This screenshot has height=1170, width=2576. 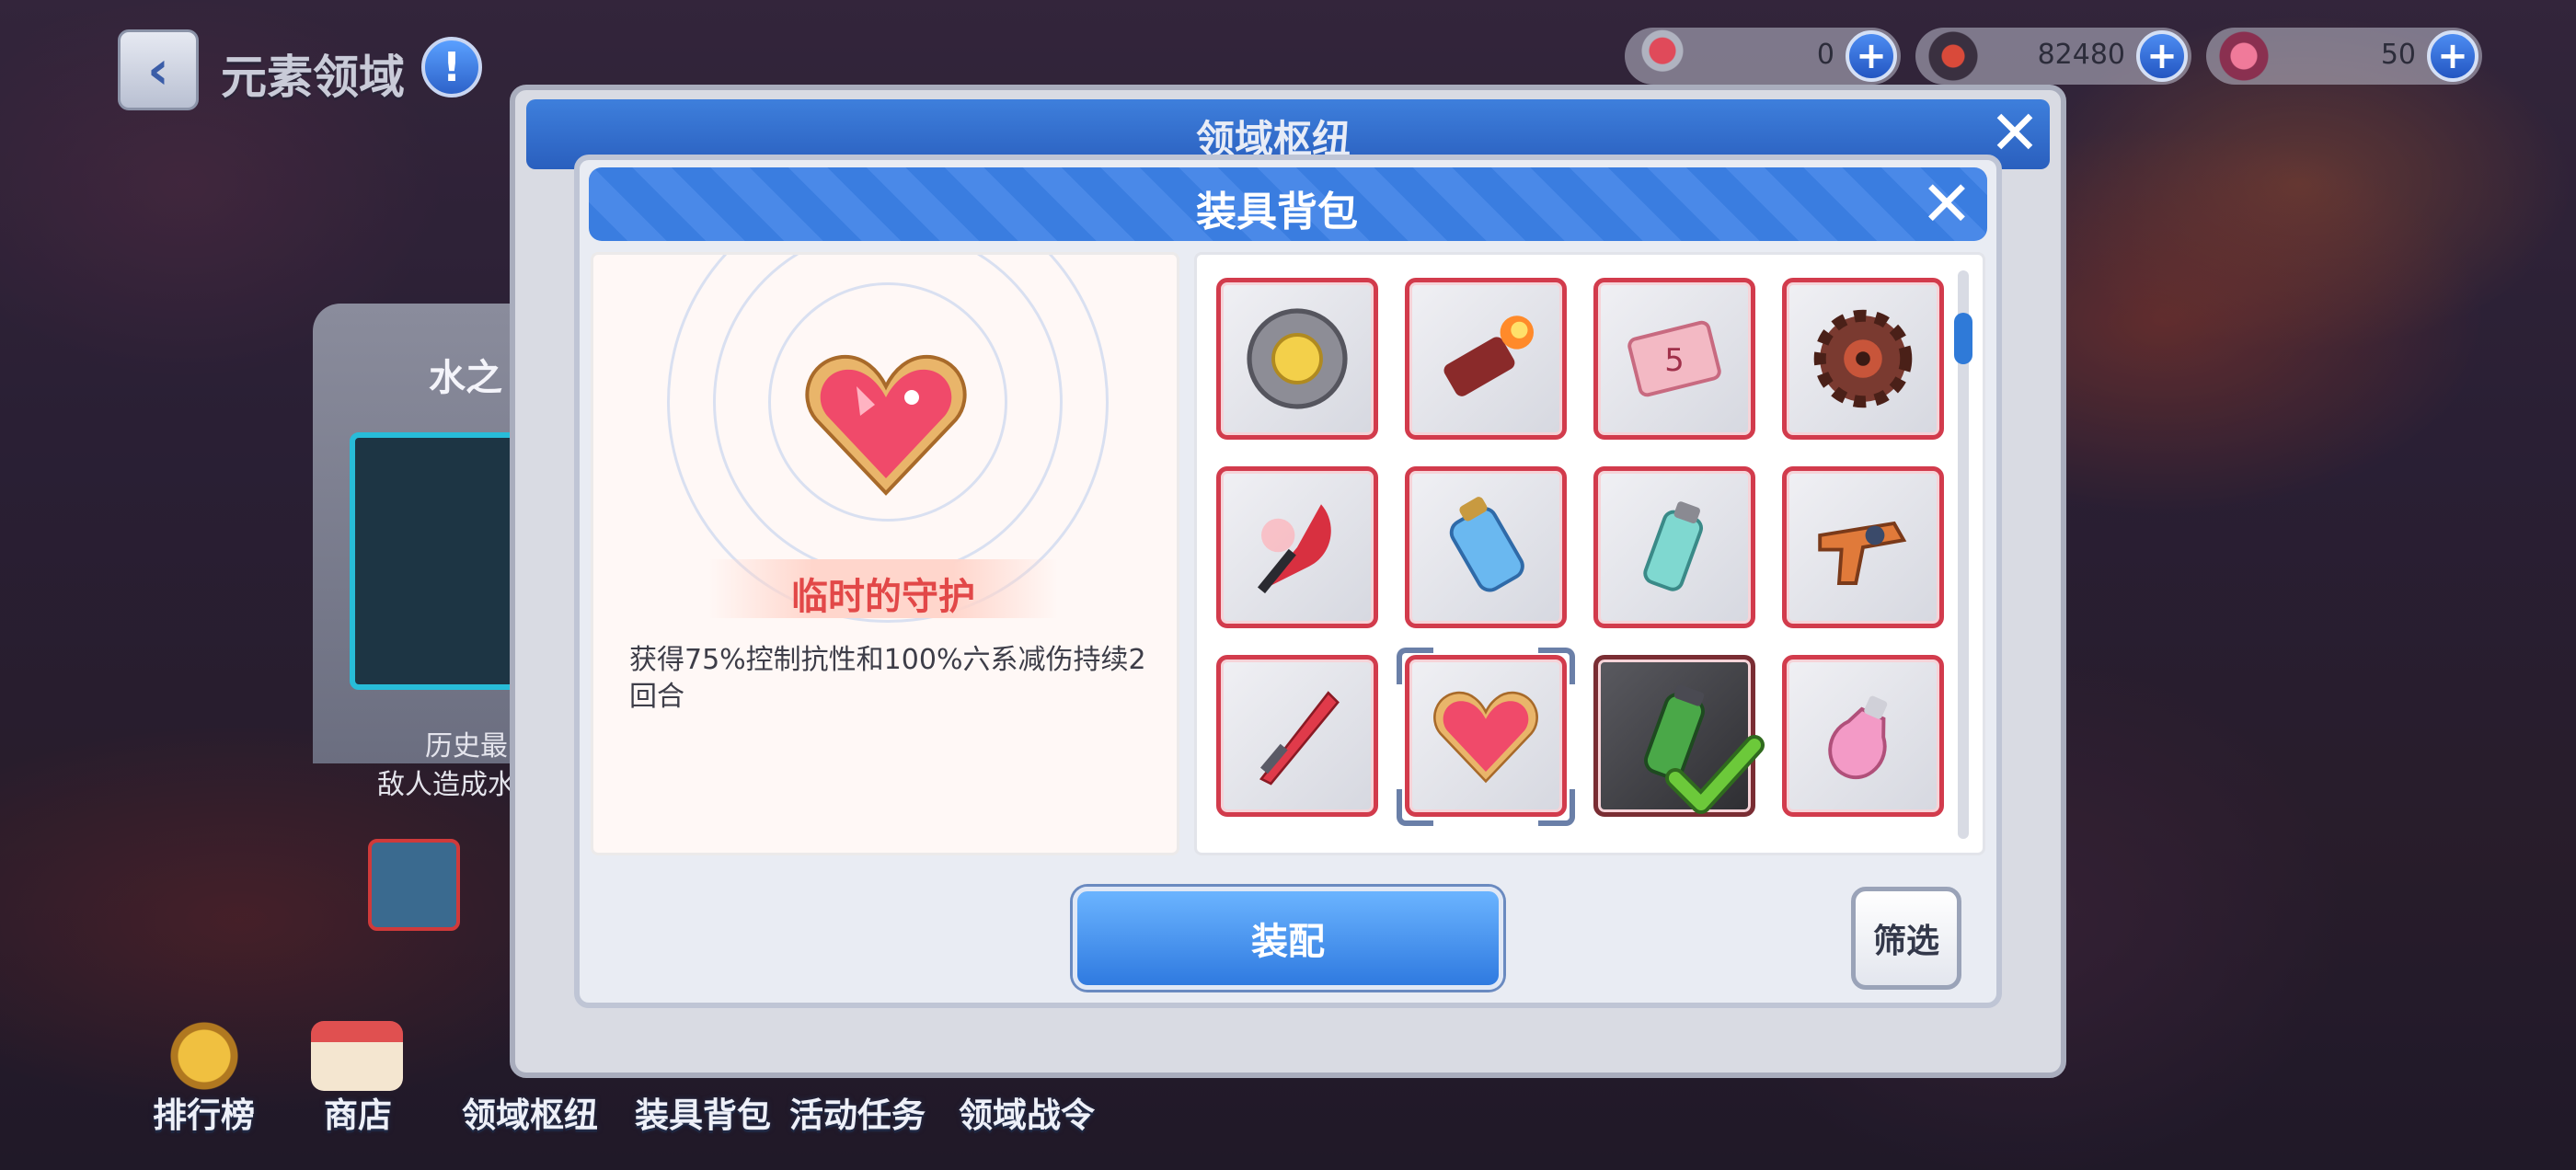 I want to click on nav-battle-pass: 领域战令, so click(x=1027, y=1112).